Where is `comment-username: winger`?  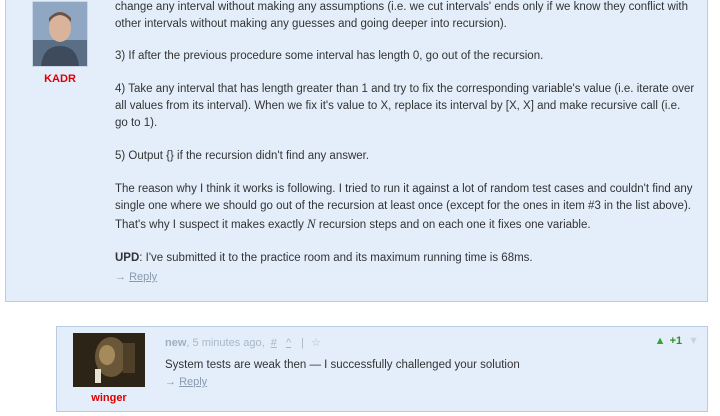 comment-username: winger is located at coordinates (109, 398).